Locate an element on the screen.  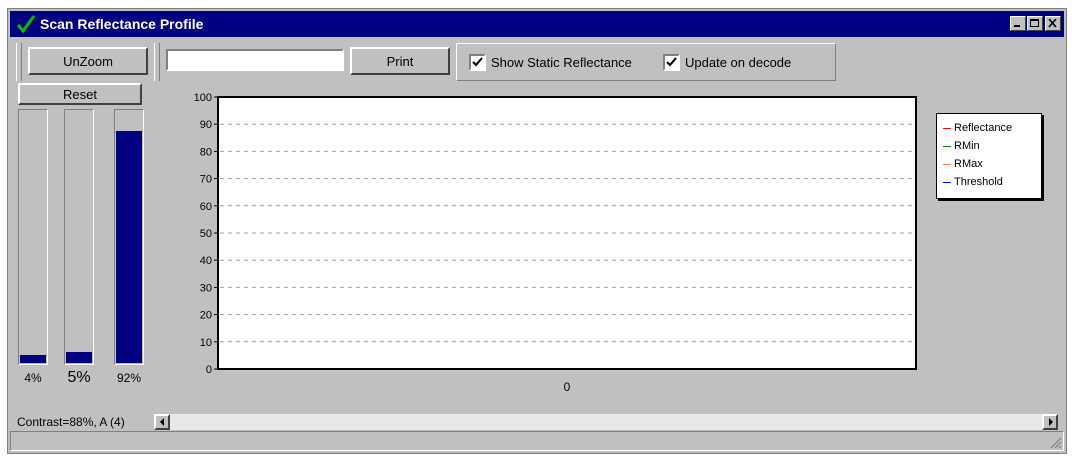
close-button is located at coordinates (1053, 23).